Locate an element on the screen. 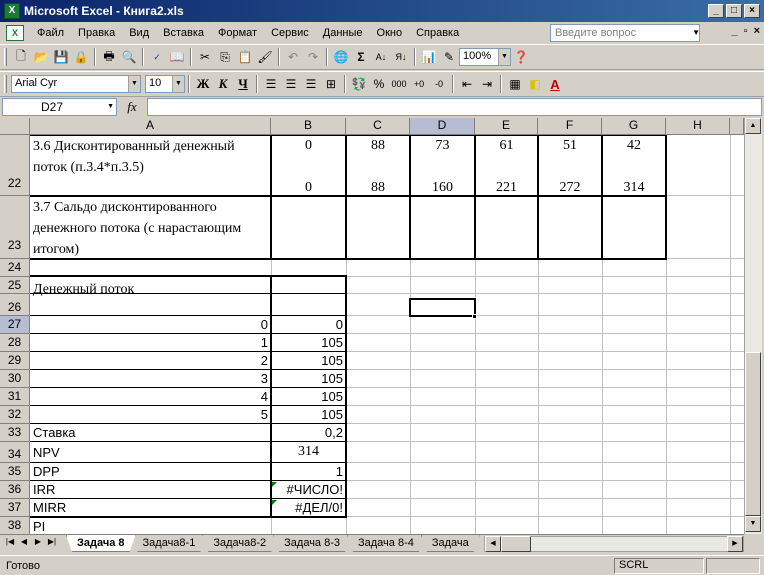  cell-a30: 3 is located at coordinates (150, 378).